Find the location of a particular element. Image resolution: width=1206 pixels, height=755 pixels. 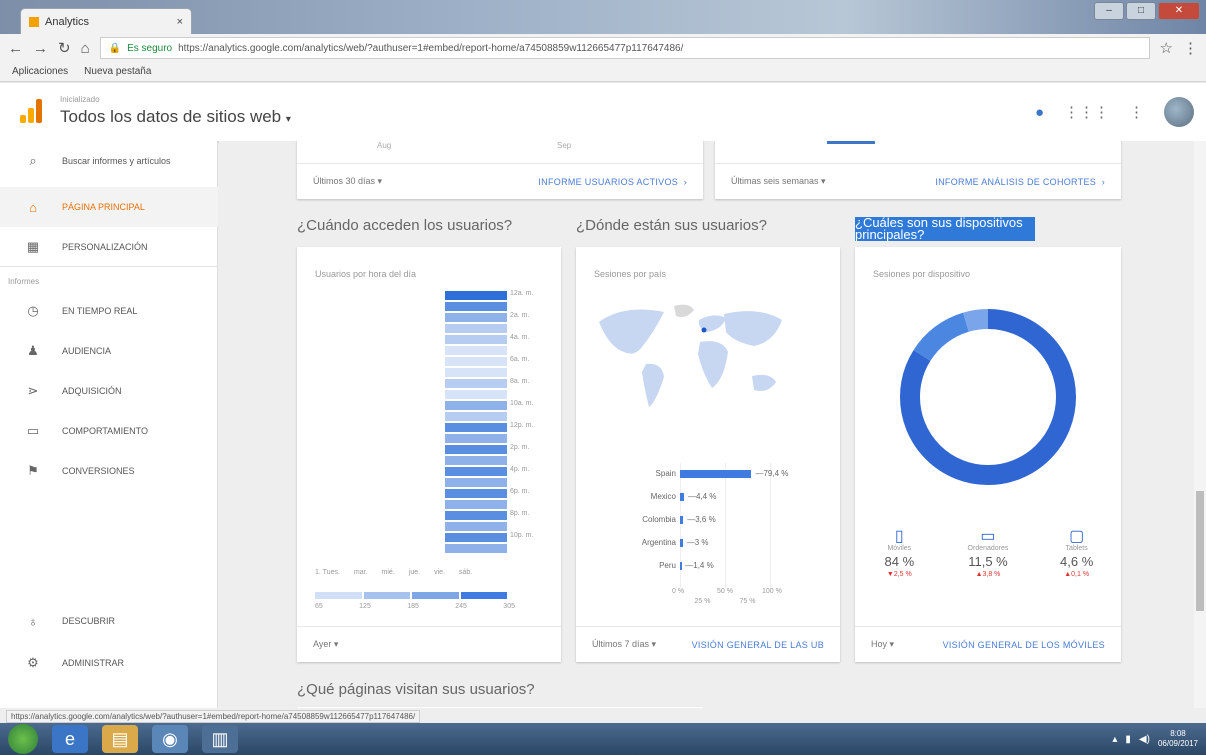

volume-icon: ◀) is located at coordinates (1144, 739).